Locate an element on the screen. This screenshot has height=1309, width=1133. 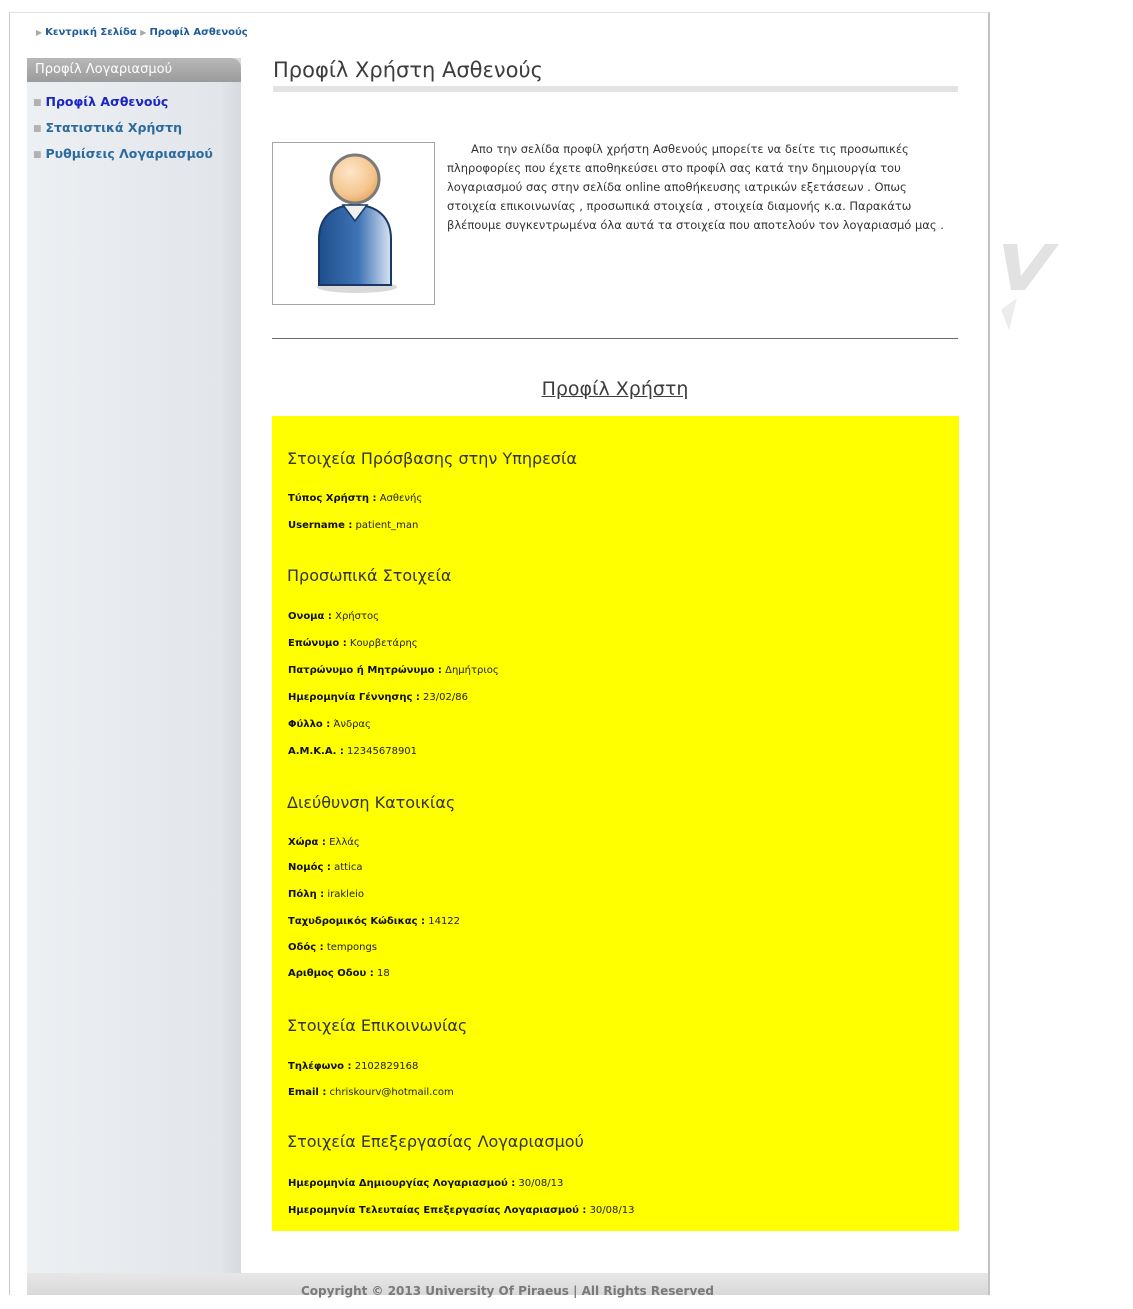
sidebar-item-label: Ρυθμίσεις Λογαριασμού is located at coordinates (129, 153).